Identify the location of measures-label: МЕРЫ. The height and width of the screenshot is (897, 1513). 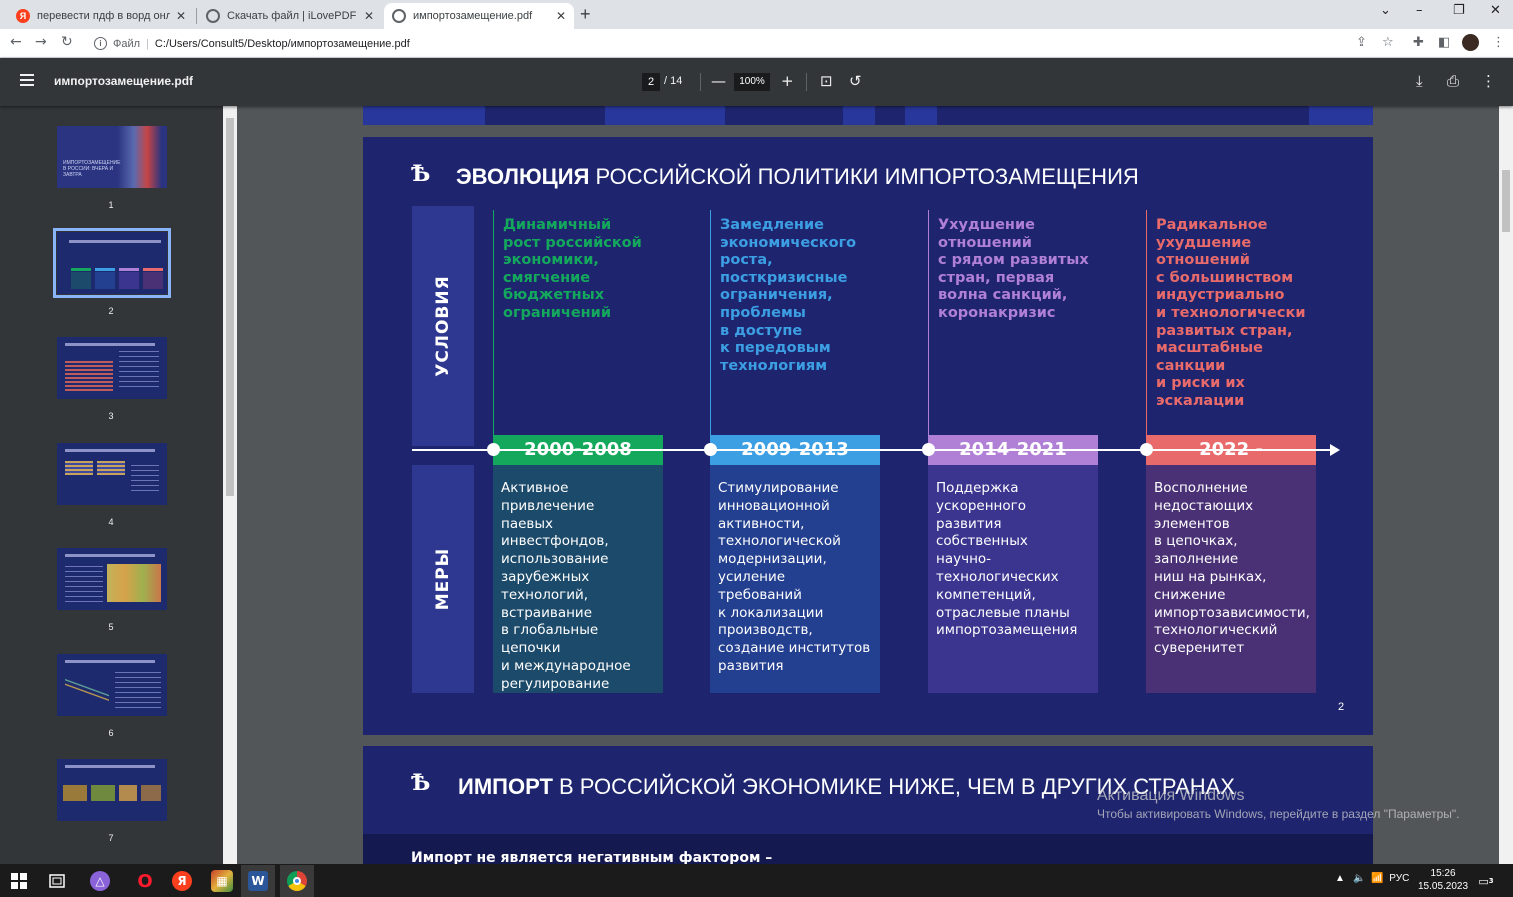
(443, 579).